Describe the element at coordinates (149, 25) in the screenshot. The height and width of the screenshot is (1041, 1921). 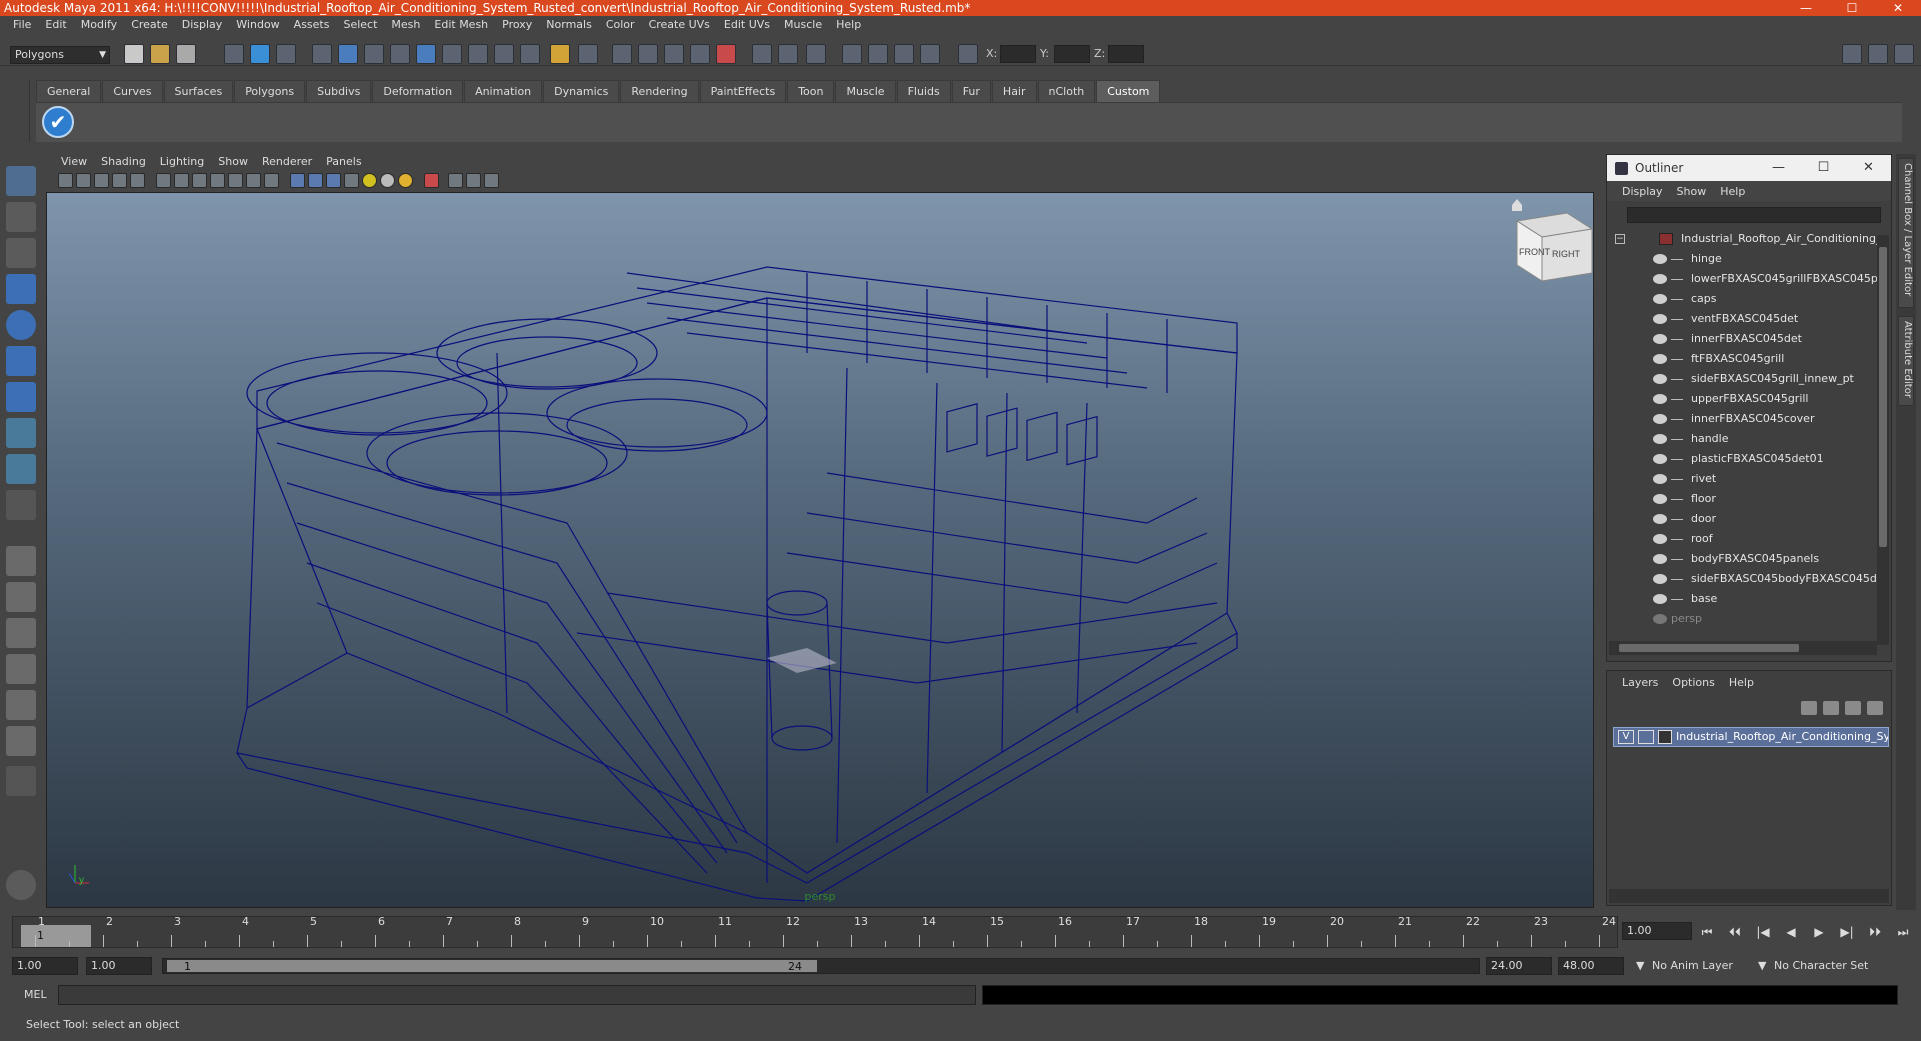
I see `menu-create: Create` at that location.